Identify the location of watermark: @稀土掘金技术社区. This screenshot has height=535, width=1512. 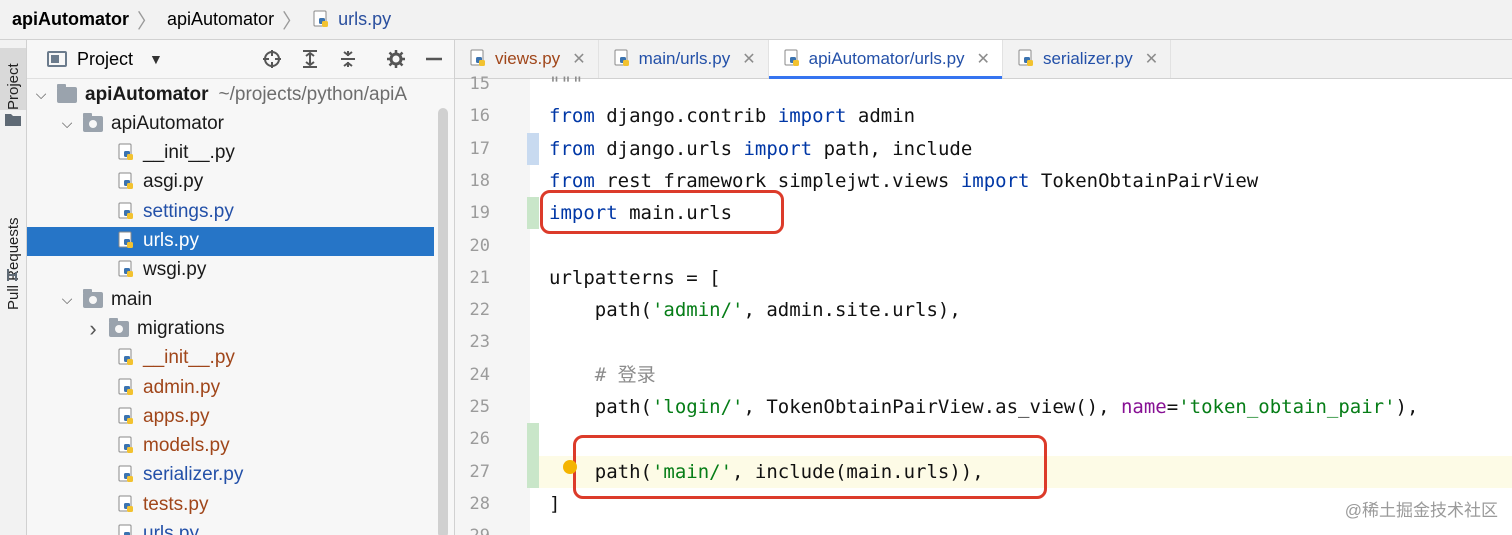
(1421, 510).